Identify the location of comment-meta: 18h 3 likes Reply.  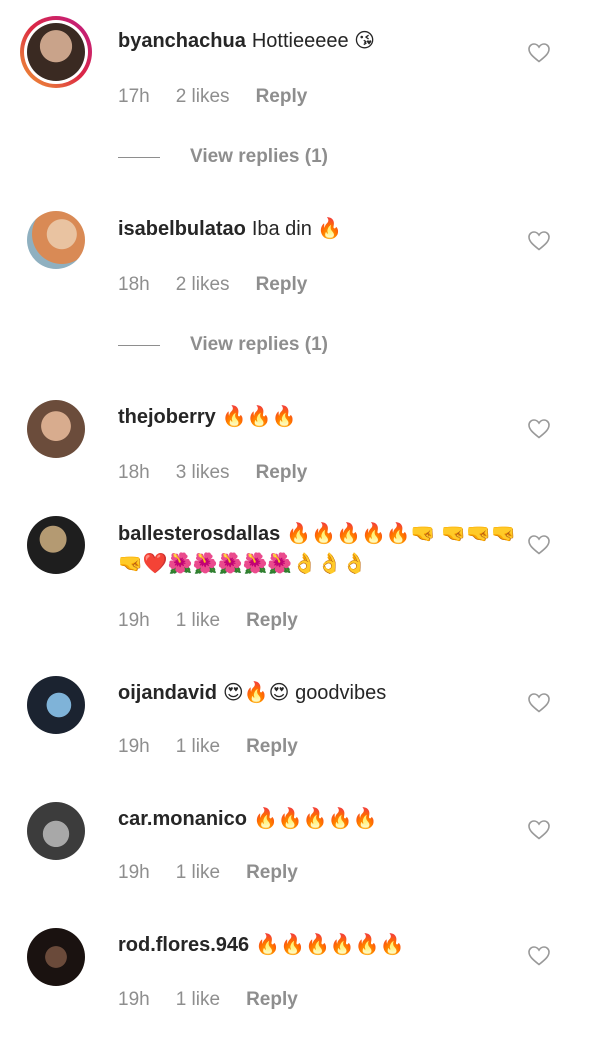
(212, 473).